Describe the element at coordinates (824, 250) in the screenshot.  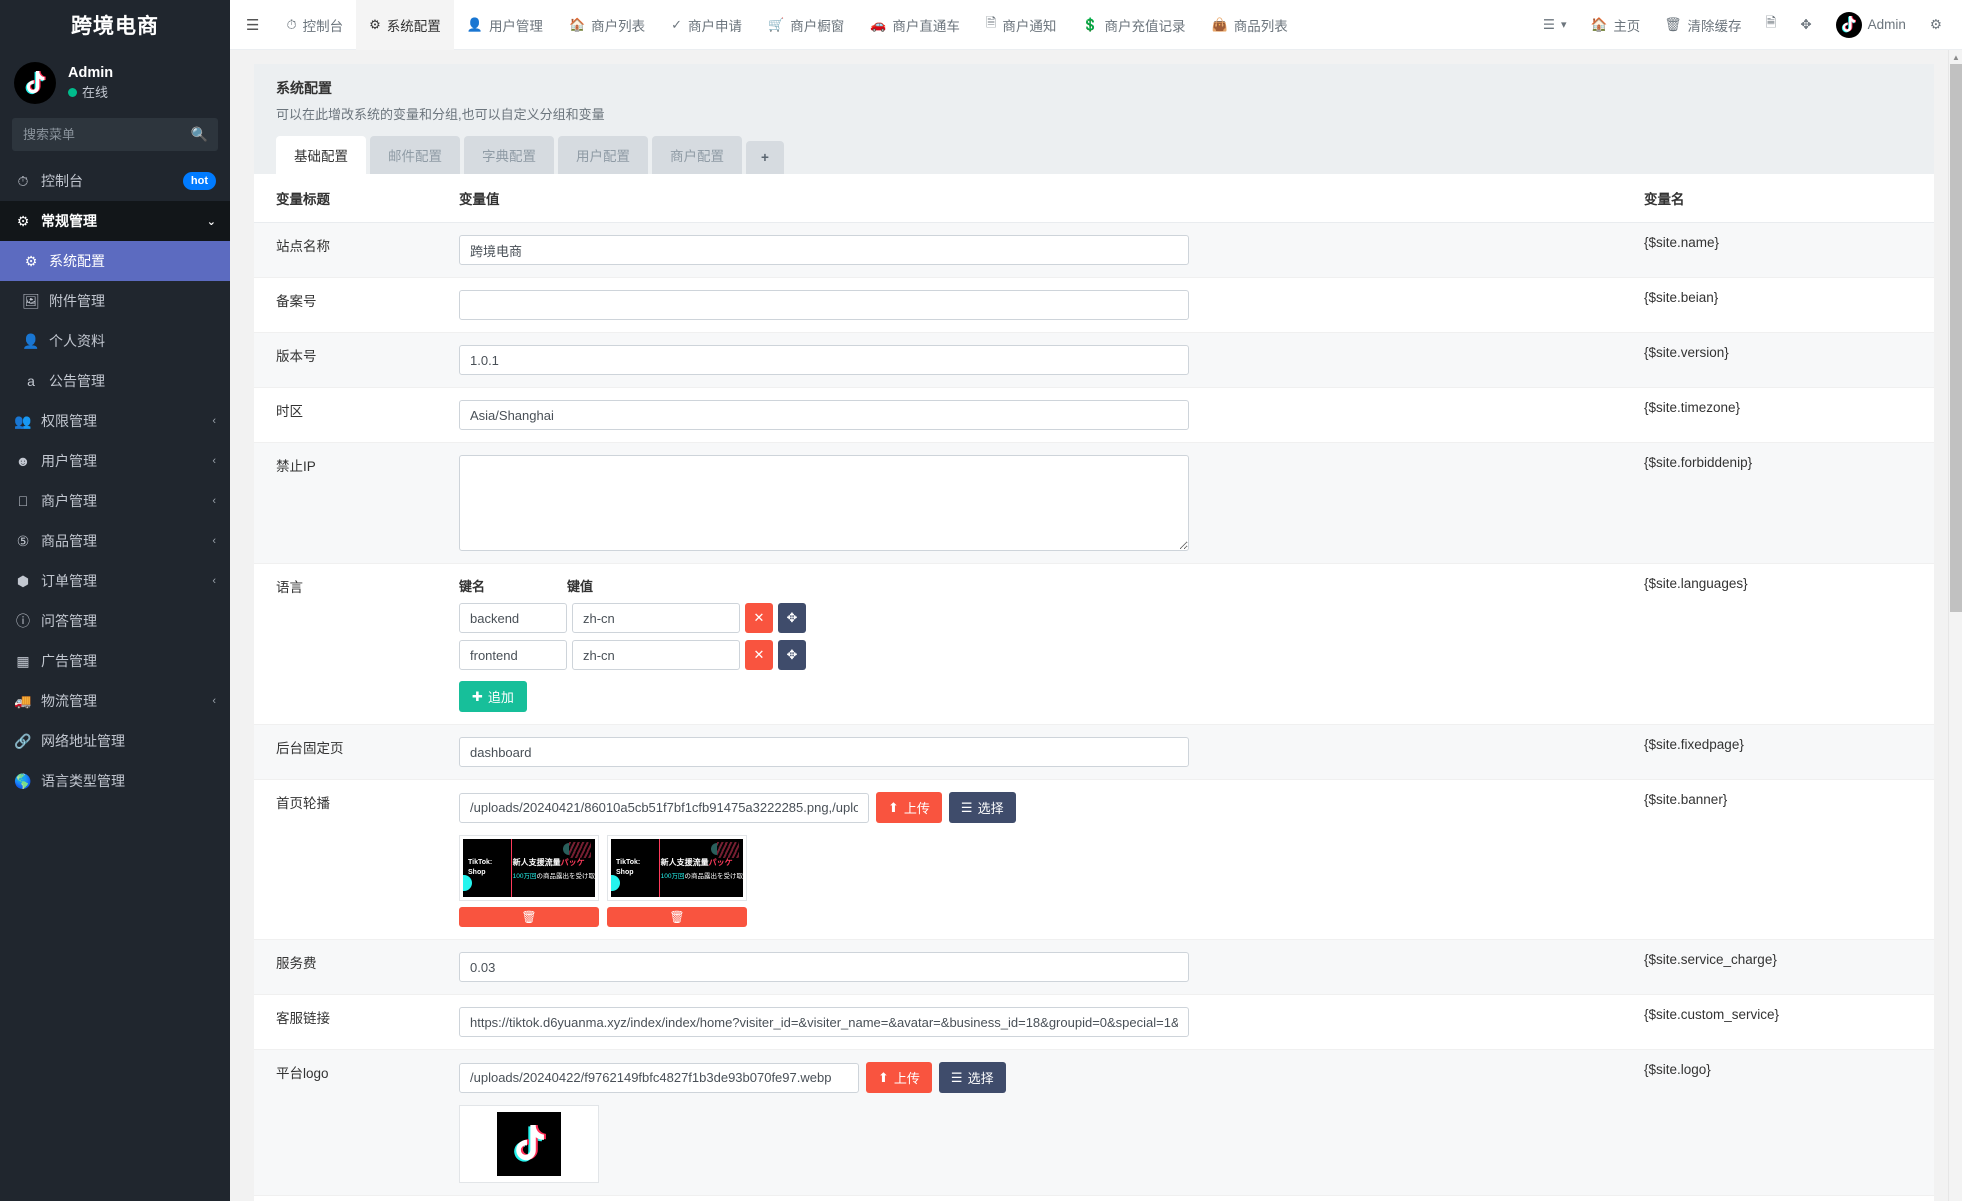
I see `site-name-input` at that location.